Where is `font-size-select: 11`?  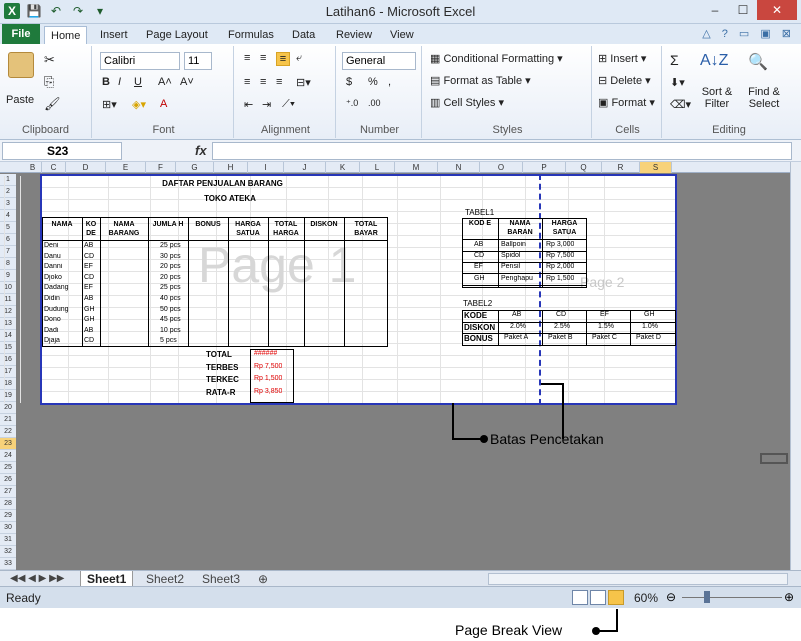 font-size-select: 11 is located at coordinates (198, 61).